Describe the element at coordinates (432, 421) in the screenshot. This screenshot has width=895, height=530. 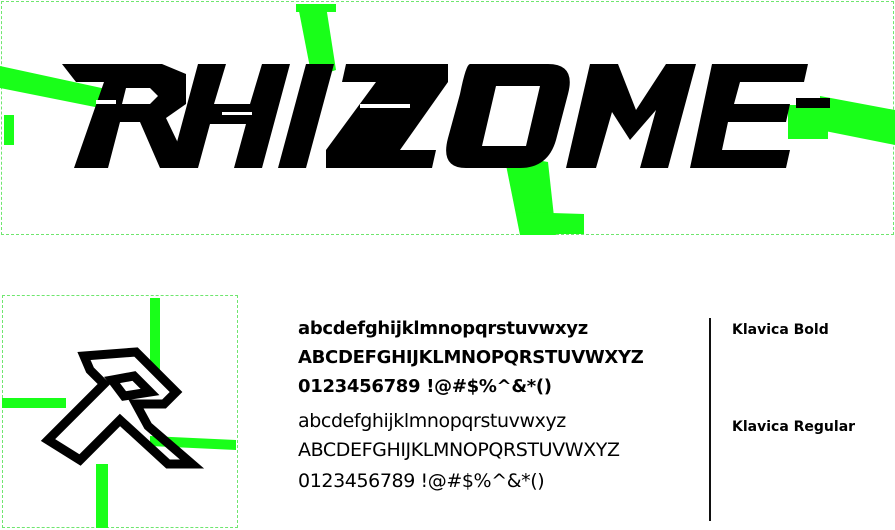
I see `specimen-regular-lowercase: abcdefghijklmnopqrstuvwxyz` at that location.